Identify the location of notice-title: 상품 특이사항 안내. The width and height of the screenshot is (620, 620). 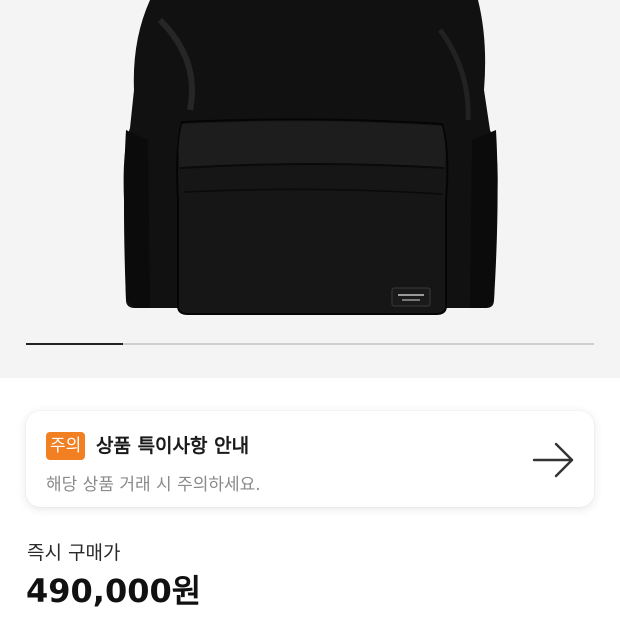
(173, 446).